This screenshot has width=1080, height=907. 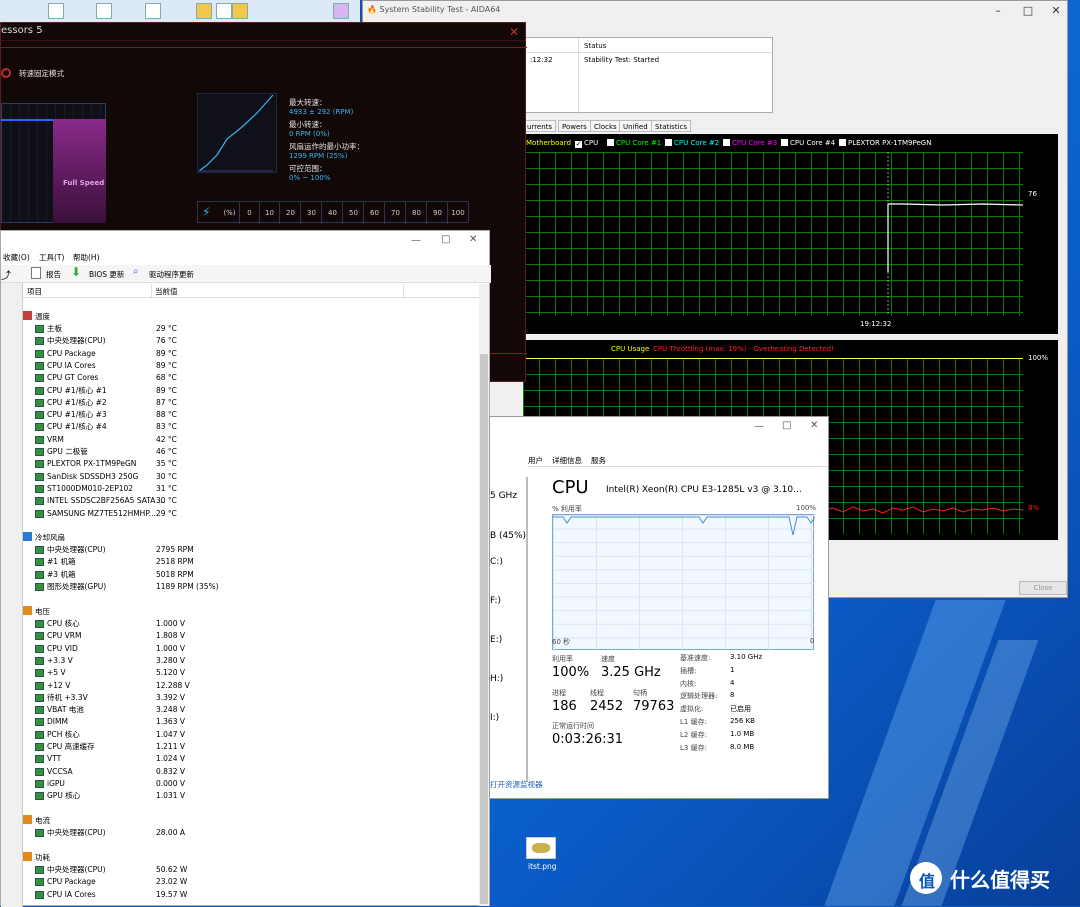 What do you see at coordinates (236, 747) in the screenshot?
I see `sensor-row: CPU 高速缓存 1.211 V` at bounding box center [236, 747].